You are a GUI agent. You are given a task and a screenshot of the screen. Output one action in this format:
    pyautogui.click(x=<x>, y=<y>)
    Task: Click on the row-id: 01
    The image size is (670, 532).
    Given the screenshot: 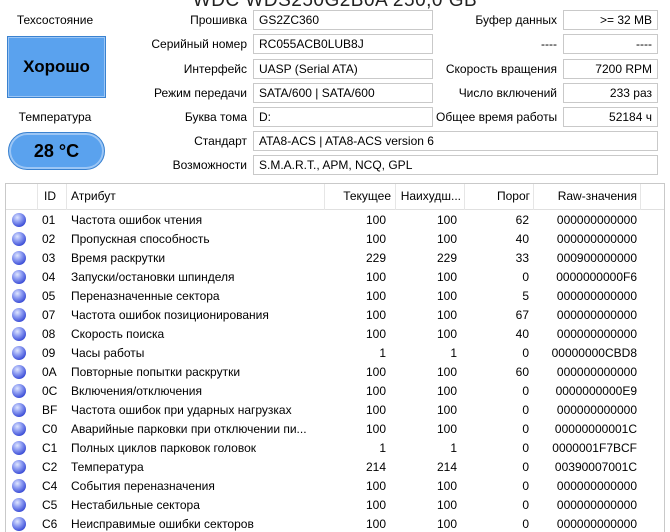 What is the action you would take?
    pyautogui.click(x=49, y=220)
    